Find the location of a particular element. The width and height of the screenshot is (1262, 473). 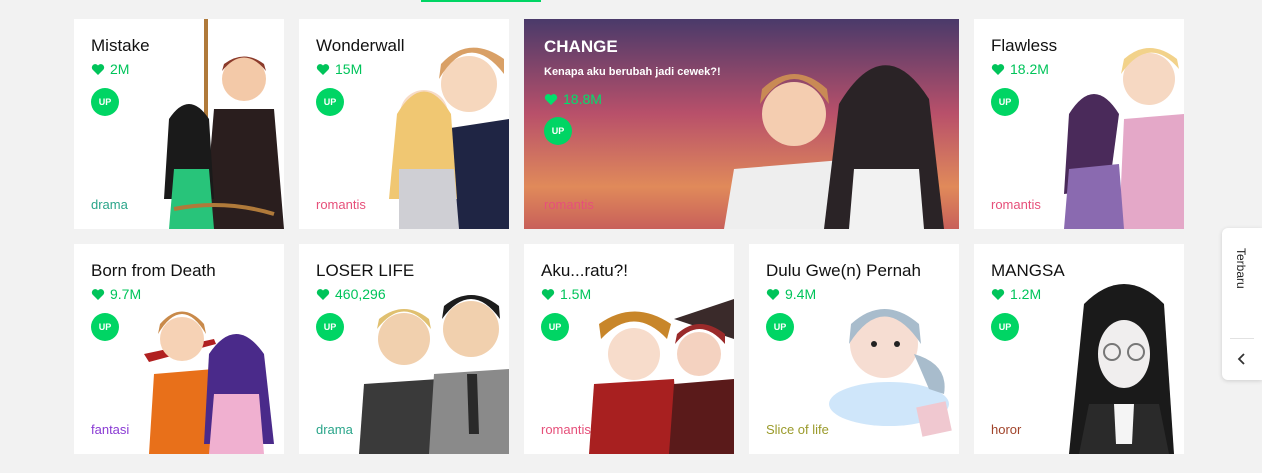

comic-title: Born from Death is located at coordinates (153, 270).